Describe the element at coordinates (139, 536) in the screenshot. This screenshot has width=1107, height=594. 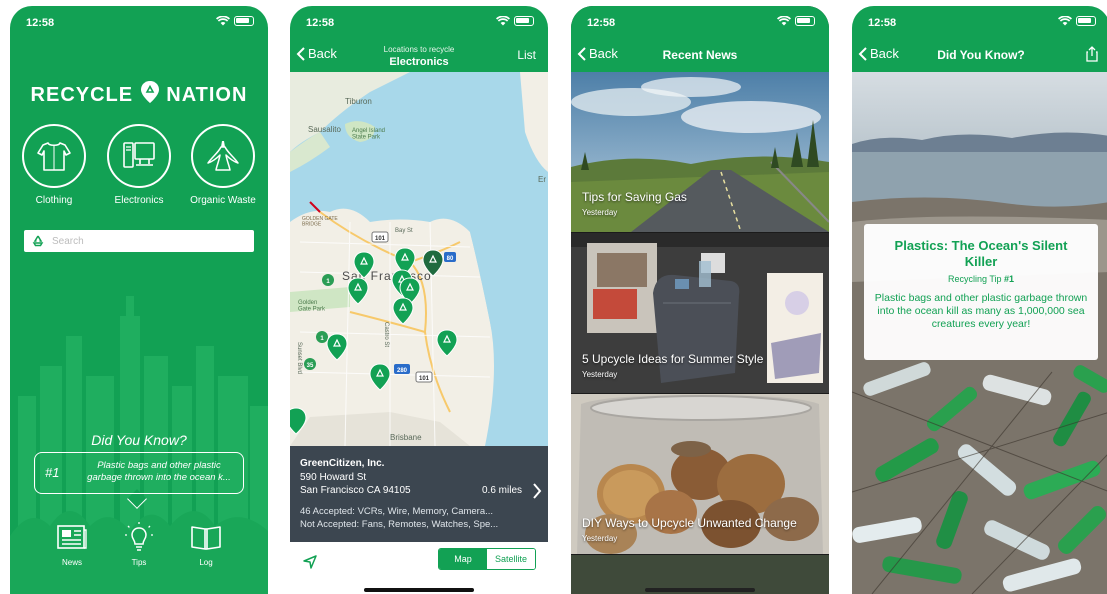
I see `lightbulb-icon` at that location.